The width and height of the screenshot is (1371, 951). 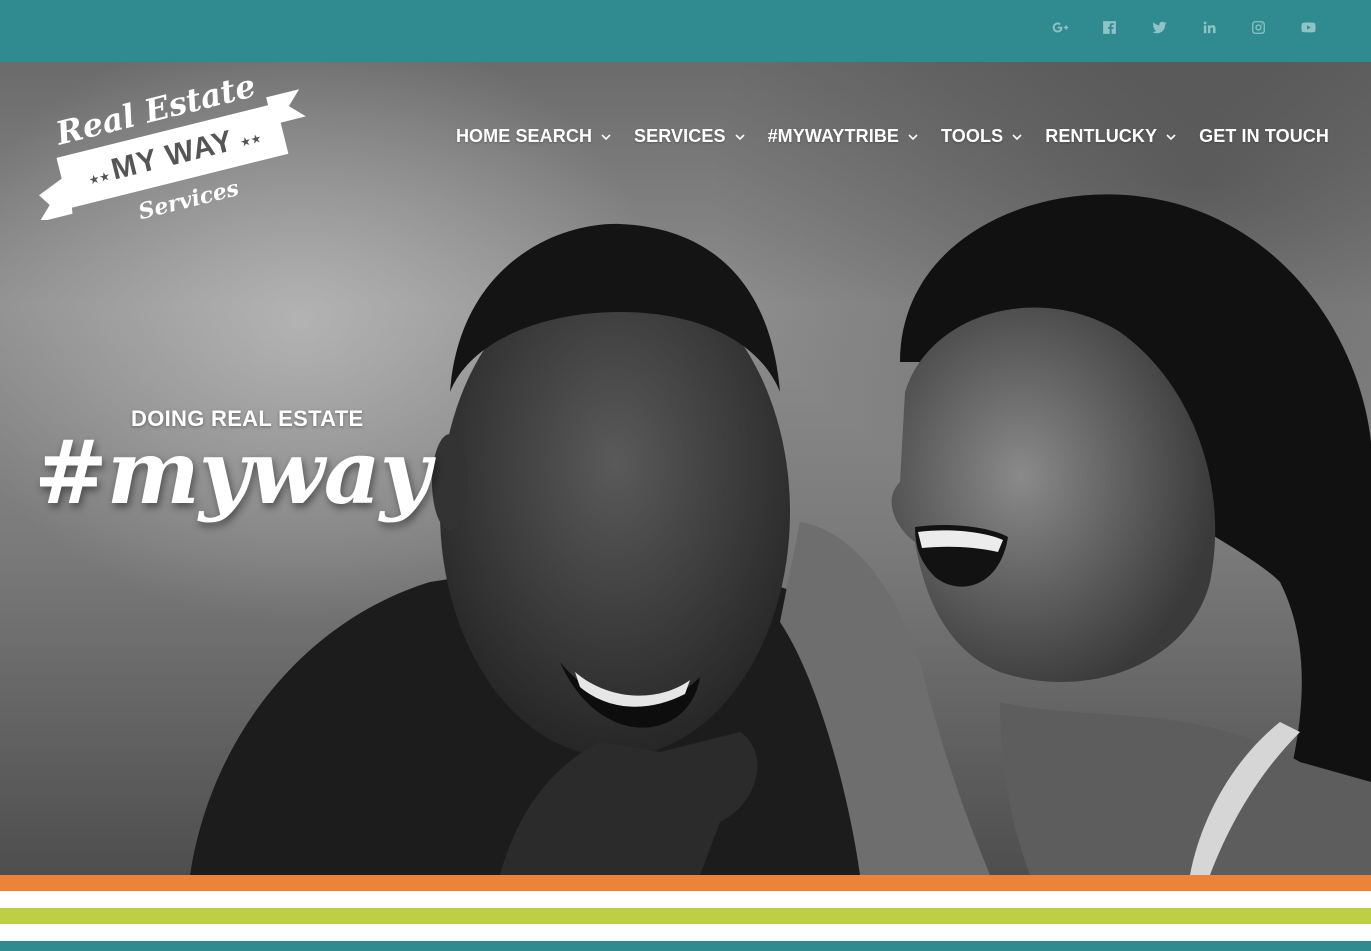 I want to click on nav-mywaytribe: #MYWAYTRIBE, so click(x=843, y=136).